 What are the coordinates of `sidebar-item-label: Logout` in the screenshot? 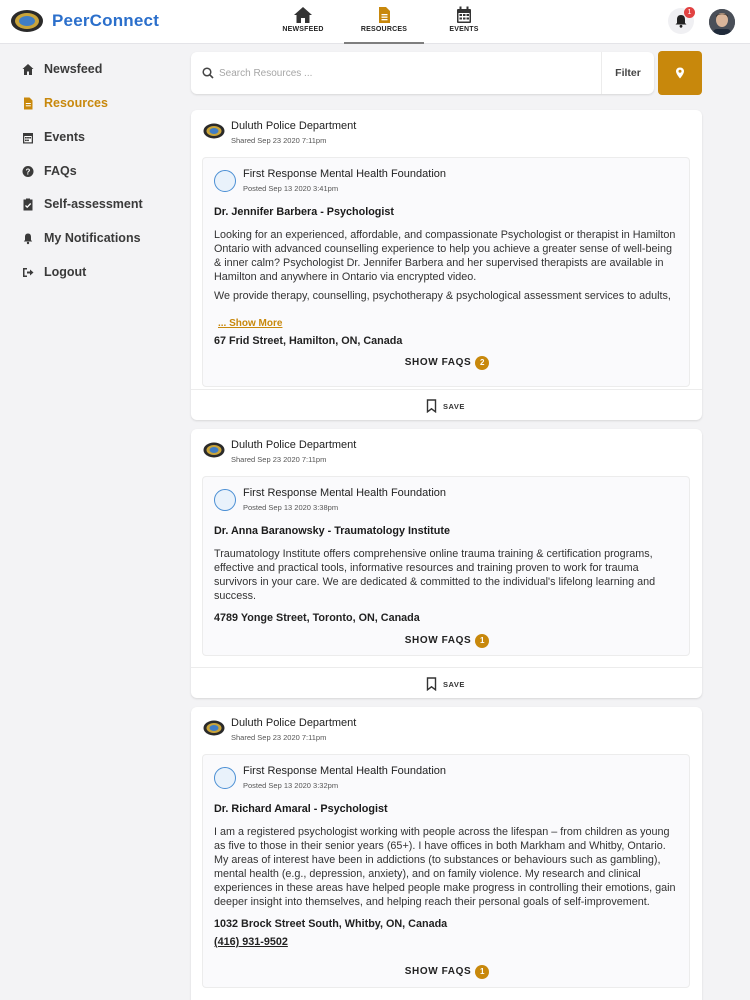 It's located at (65, 272).